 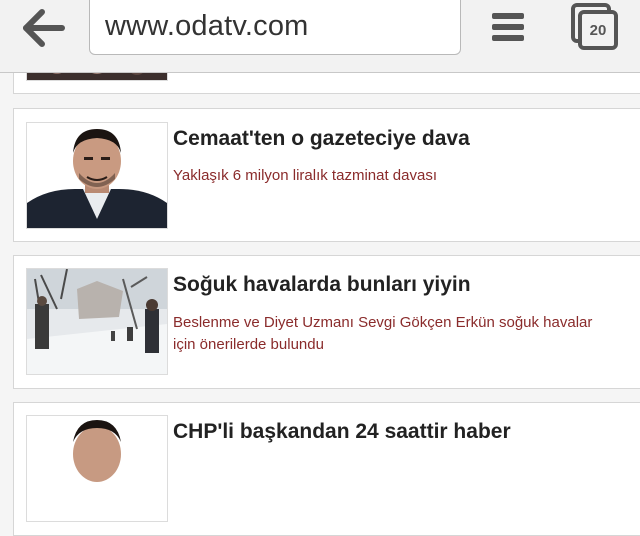 What do you see at coordinates (598, 30) in the screenshot?
I see `tab-count-badge: 20` at bounding box center [598, 30].